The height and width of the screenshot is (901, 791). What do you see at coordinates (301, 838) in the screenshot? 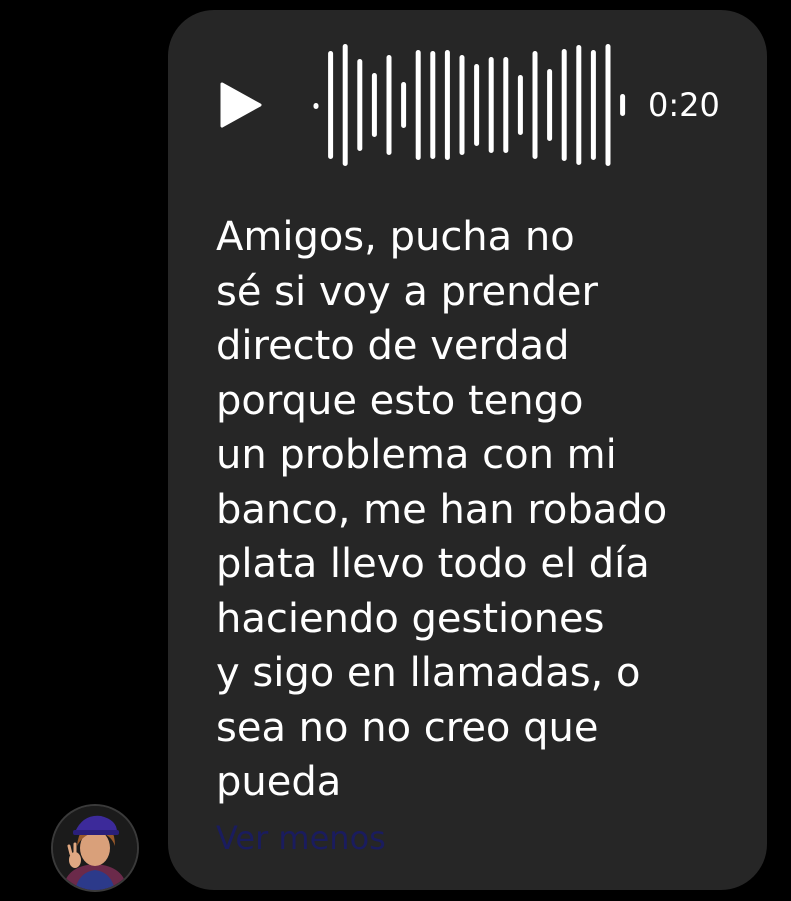
I see `see-less-link: Ver menos` at bounding box center [301, 838].